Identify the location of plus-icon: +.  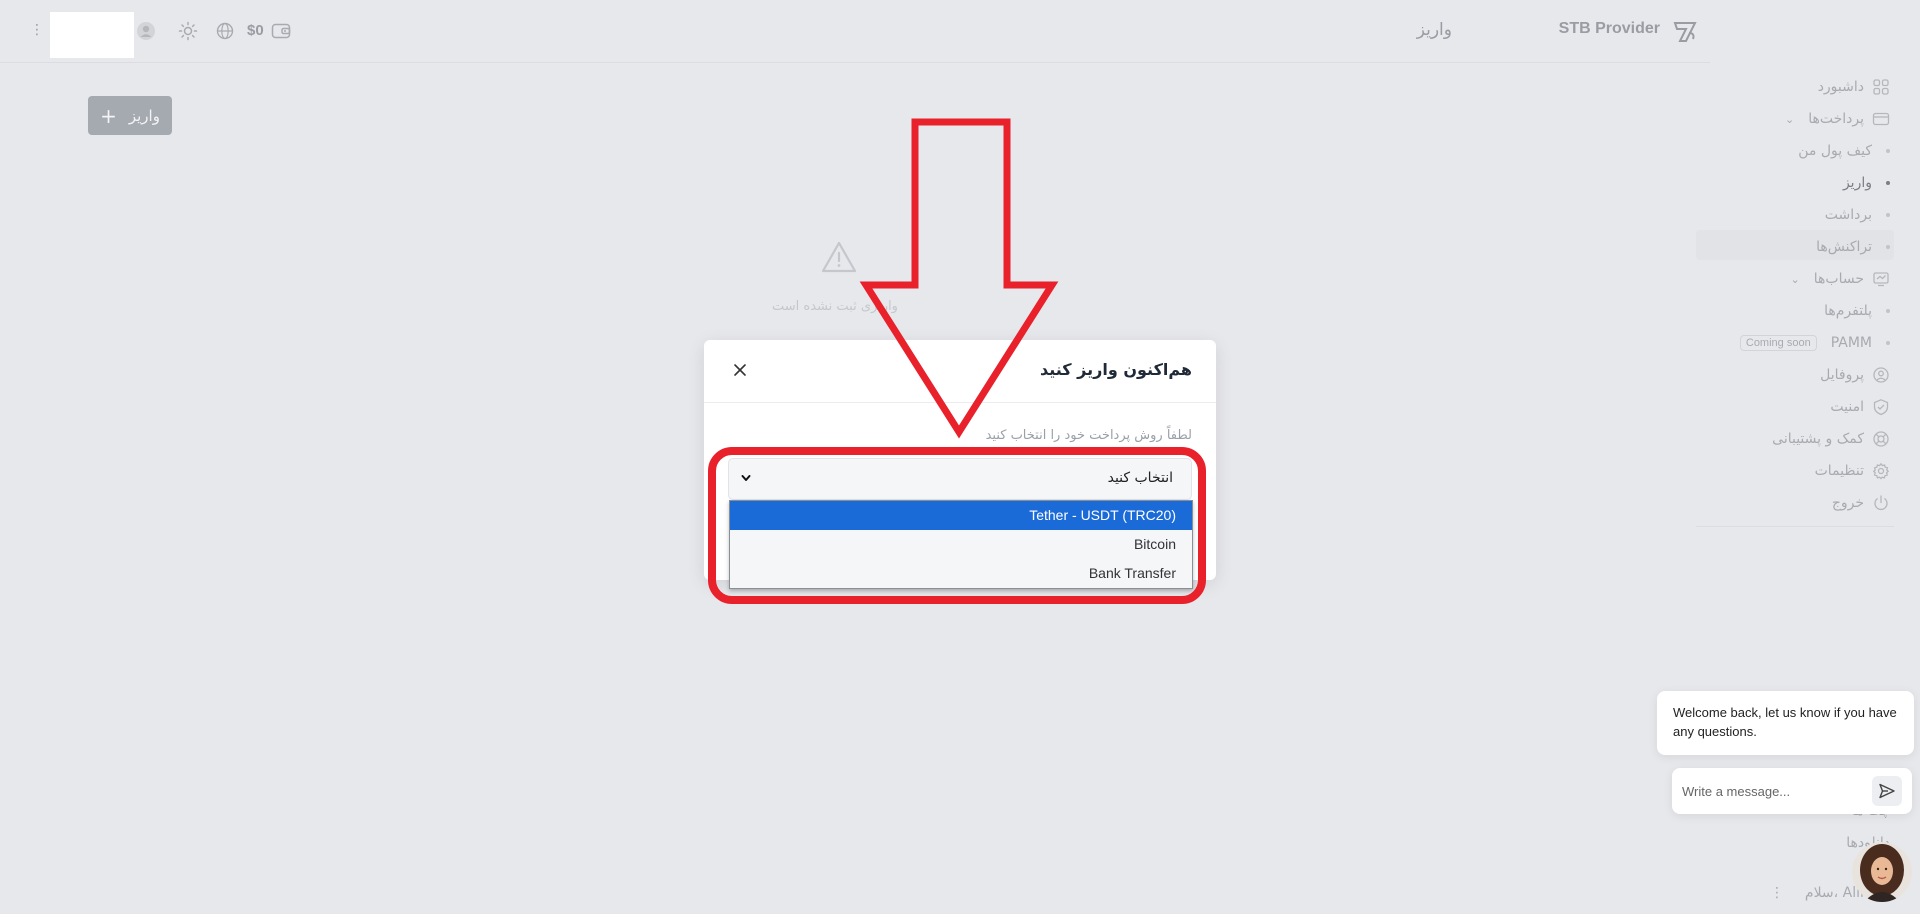
(108, 115).